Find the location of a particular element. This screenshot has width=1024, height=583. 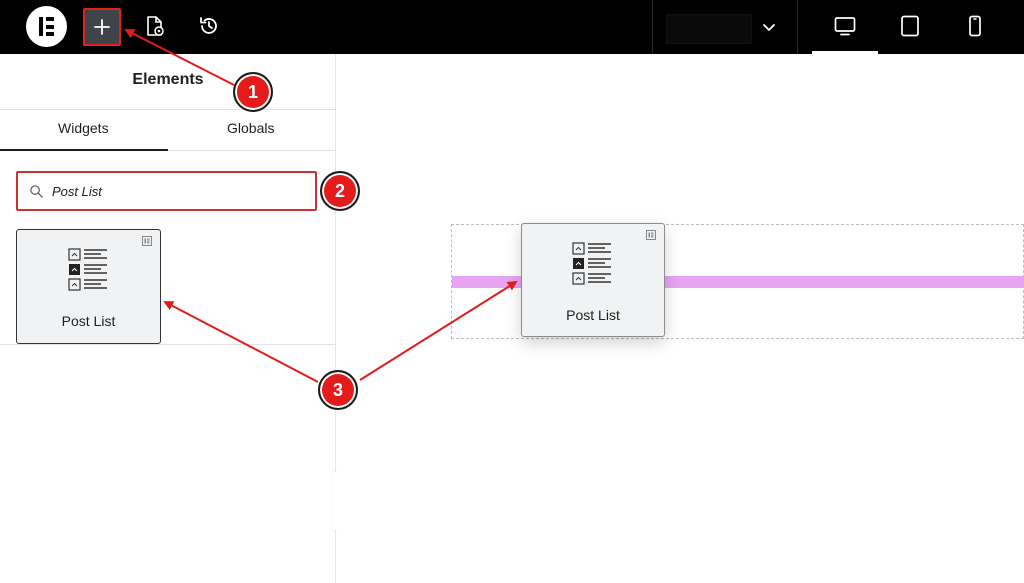

annotation-number: 3 is located at coordinates (337, 389).